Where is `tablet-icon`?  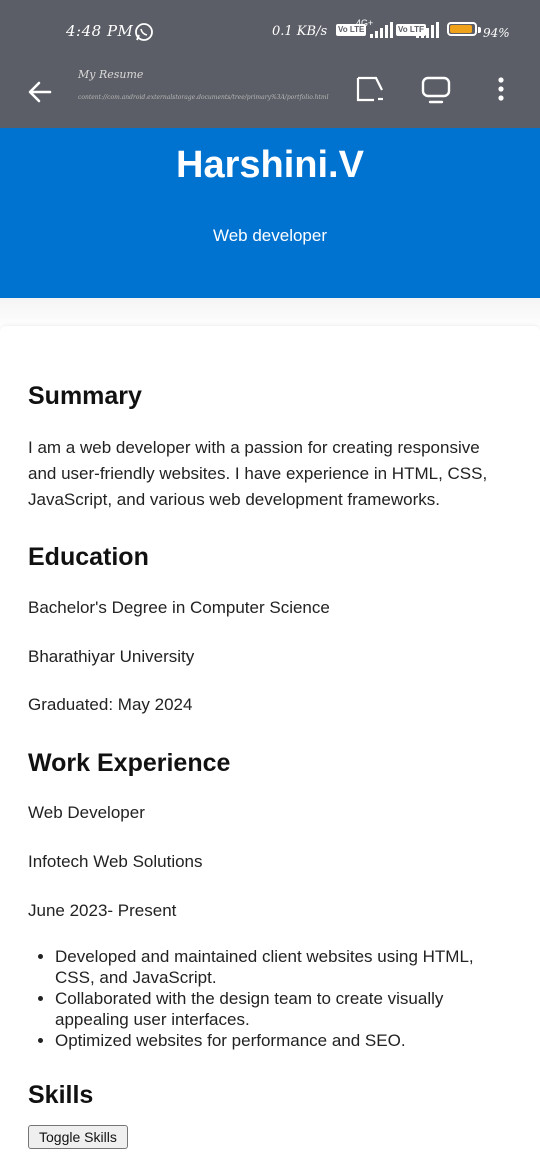
tablet-icon is located at coordinates (436, 90).